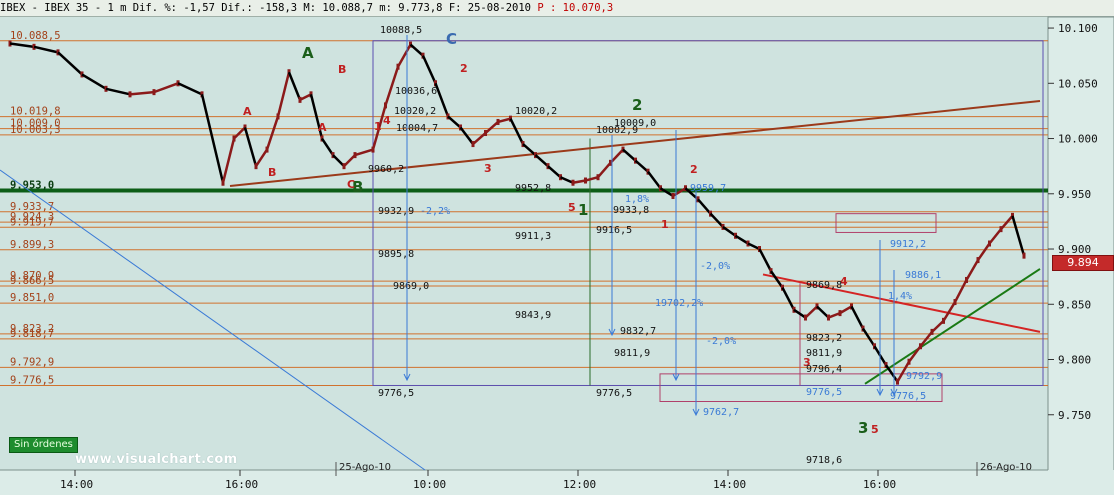 The width and height of the screenshot is (1114, 495). Describe the element at coordinates (824, 460) in the screenshot. I see `price-annotation: 9718,6` at that location.